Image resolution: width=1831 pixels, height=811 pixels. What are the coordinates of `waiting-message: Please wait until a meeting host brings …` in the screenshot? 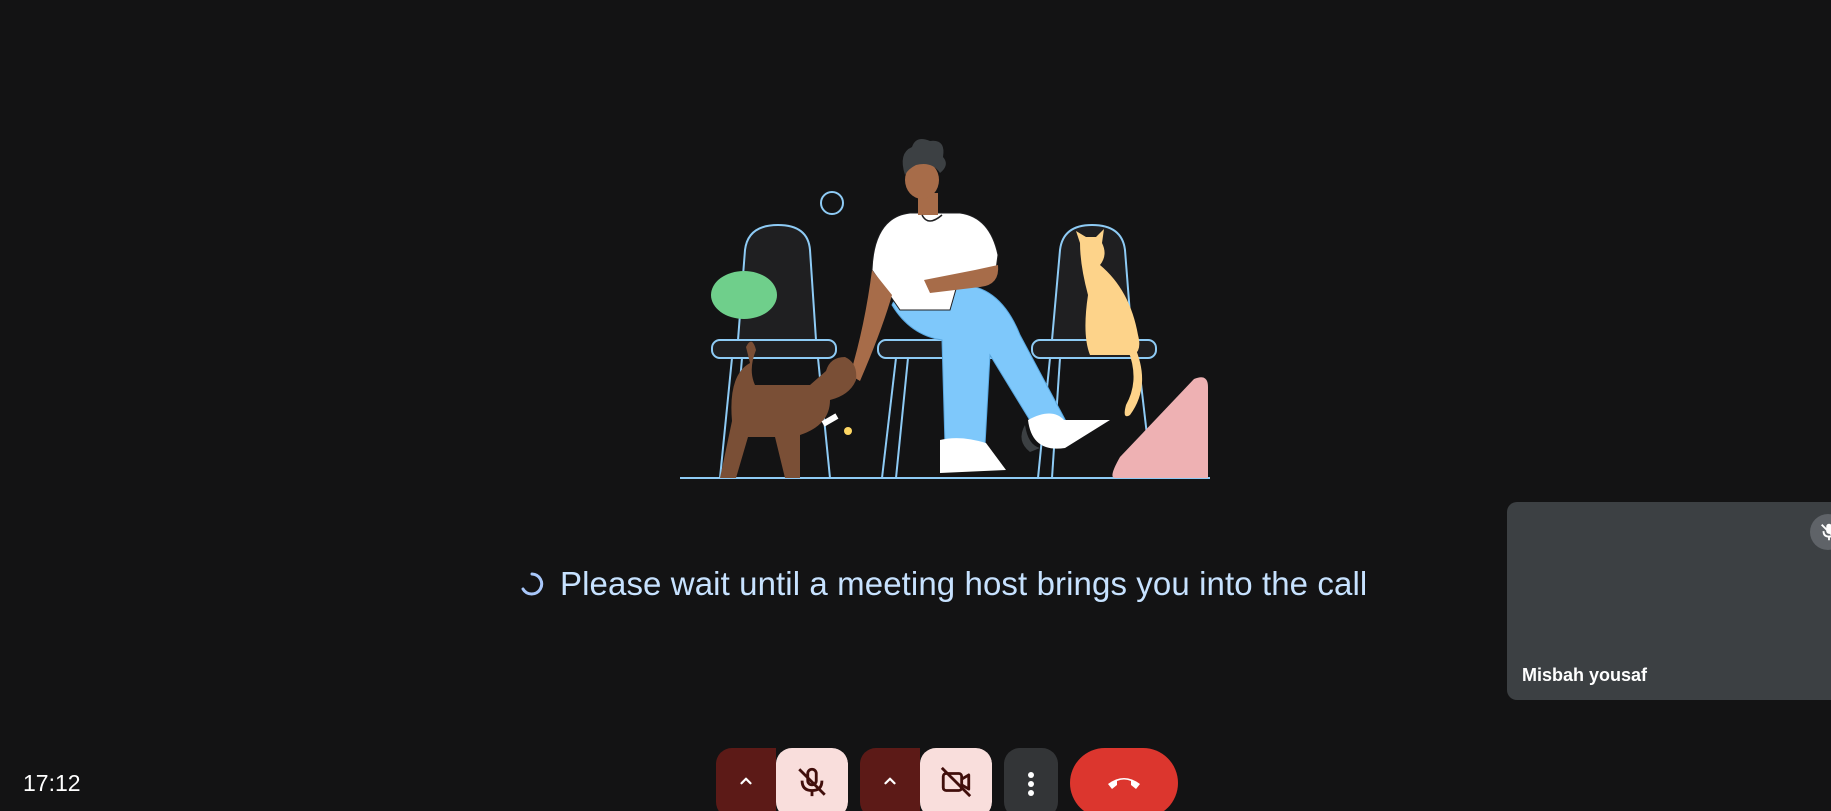 It's located at (964, 583).